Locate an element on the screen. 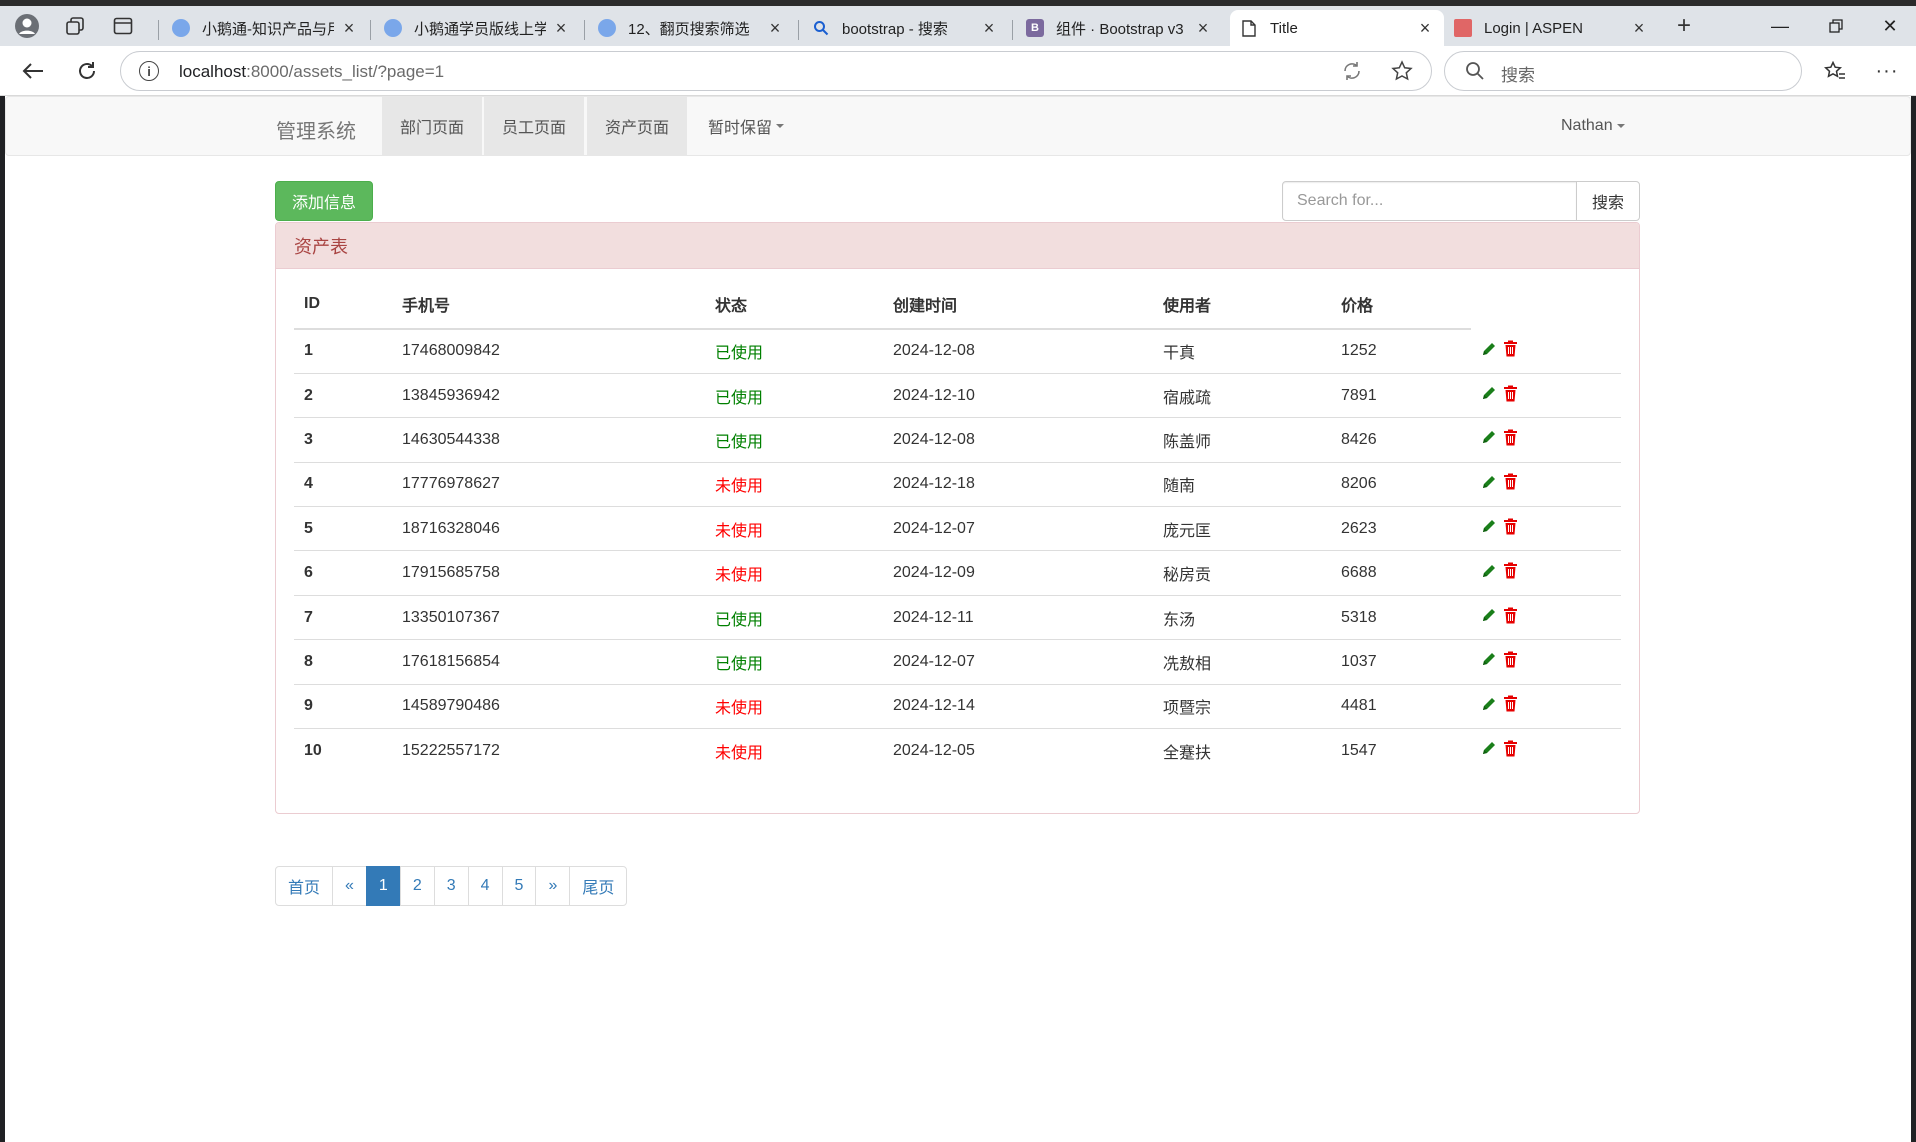 This screenshot has height=1142, width=1916. browser-tab: 小鹅通学员版线上学习... × is located at coordinates (477, 28).